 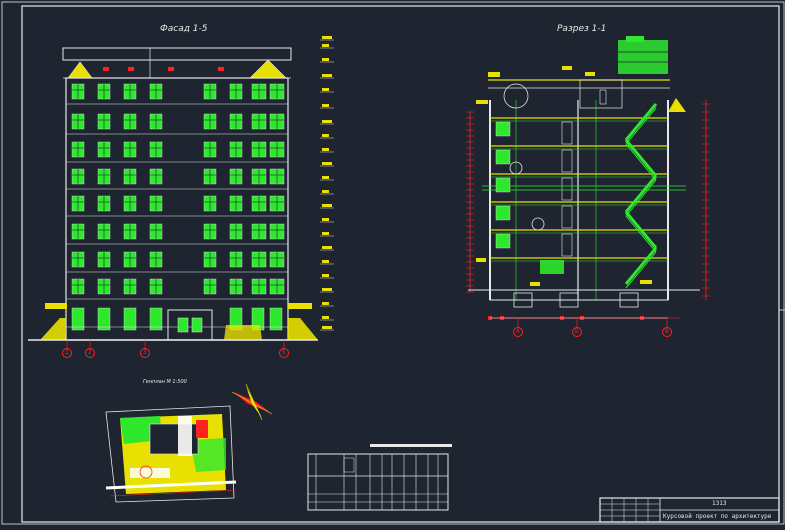 I want to click on section-title: Разрез 1-1, so click(x=582, y=29).